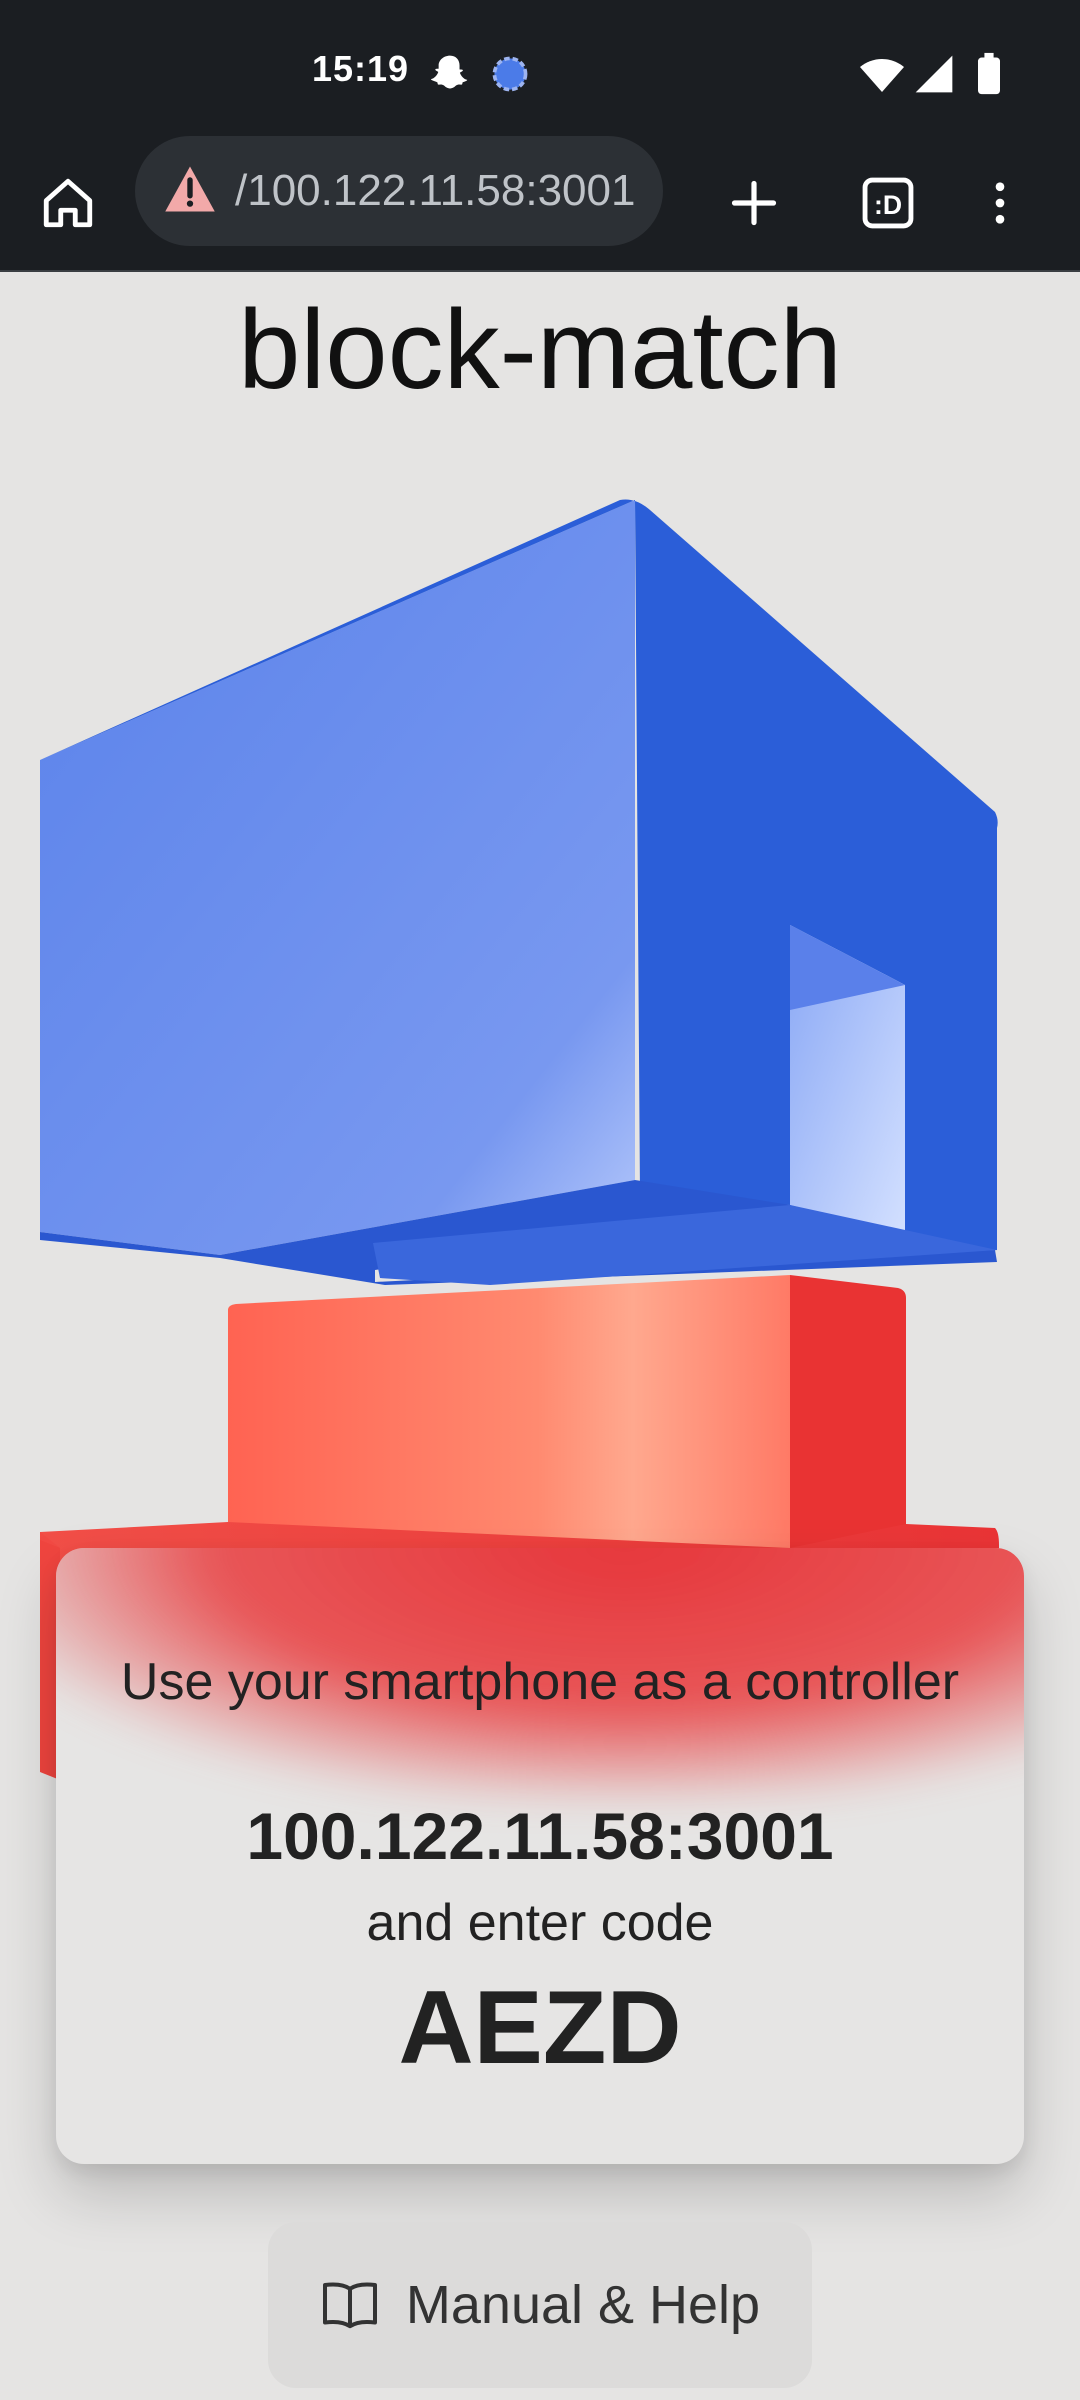 Image resolution: width=1080 pixels, height=2400 pixels. I want to click on red-block-upper-side, so click(848, 1411).